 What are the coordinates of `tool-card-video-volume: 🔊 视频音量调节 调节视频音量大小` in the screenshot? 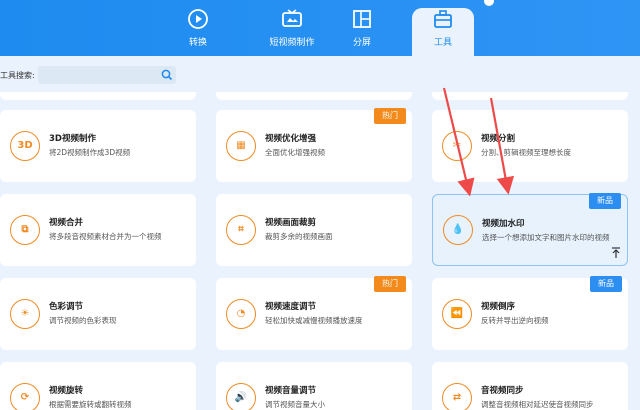 It's located at (314, 386).